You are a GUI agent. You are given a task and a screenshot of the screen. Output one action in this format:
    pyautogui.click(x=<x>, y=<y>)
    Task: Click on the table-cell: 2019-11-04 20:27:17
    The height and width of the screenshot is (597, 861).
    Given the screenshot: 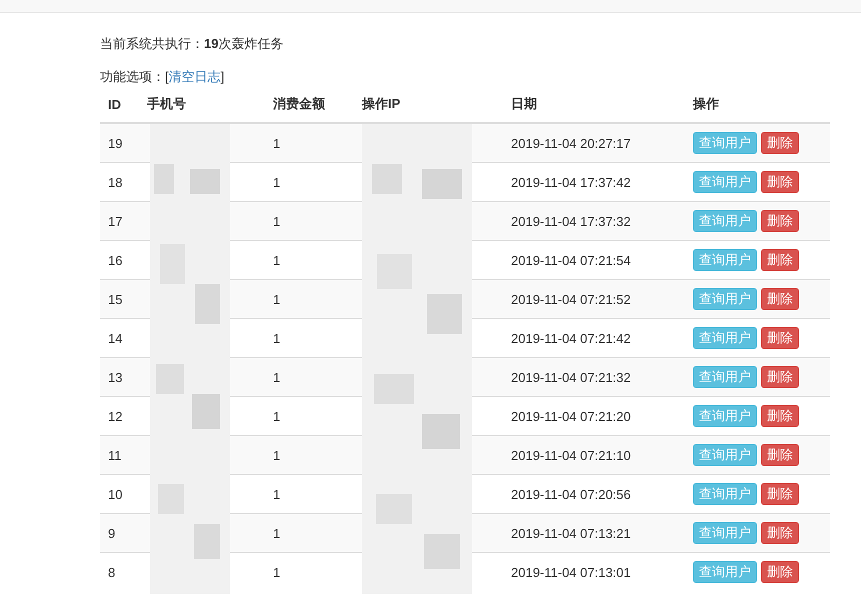 What is the action you would take?
    pyautogui.click(x=594, y=142)
    